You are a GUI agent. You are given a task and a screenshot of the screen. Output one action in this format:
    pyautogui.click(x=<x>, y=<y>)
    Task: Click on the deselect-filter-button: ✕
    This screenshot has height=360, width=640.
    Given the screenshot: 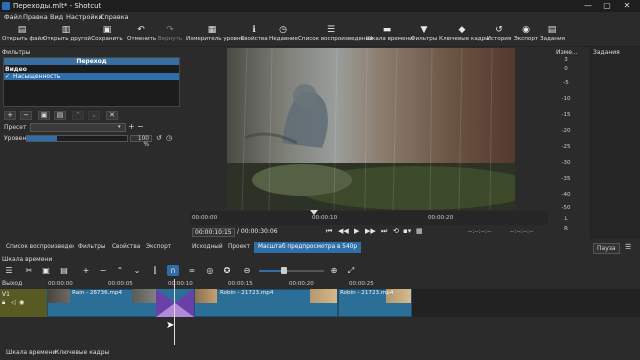 What is the action you would take?
    pyautogui.click(x=112, y=115)
    